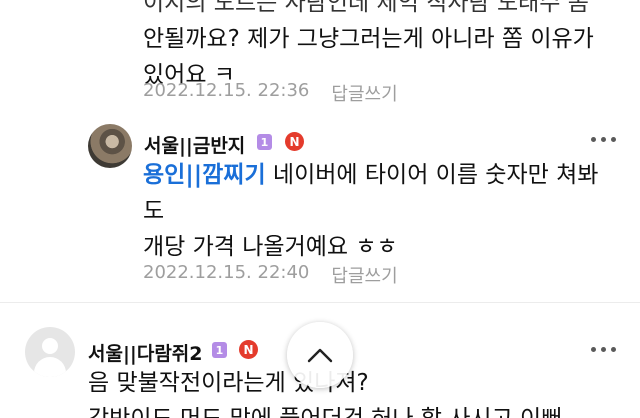  I want to click on comment-line: 안될까요? 제가 그냥그러는게 아니라 쫌 이유가, so click(368, 39).